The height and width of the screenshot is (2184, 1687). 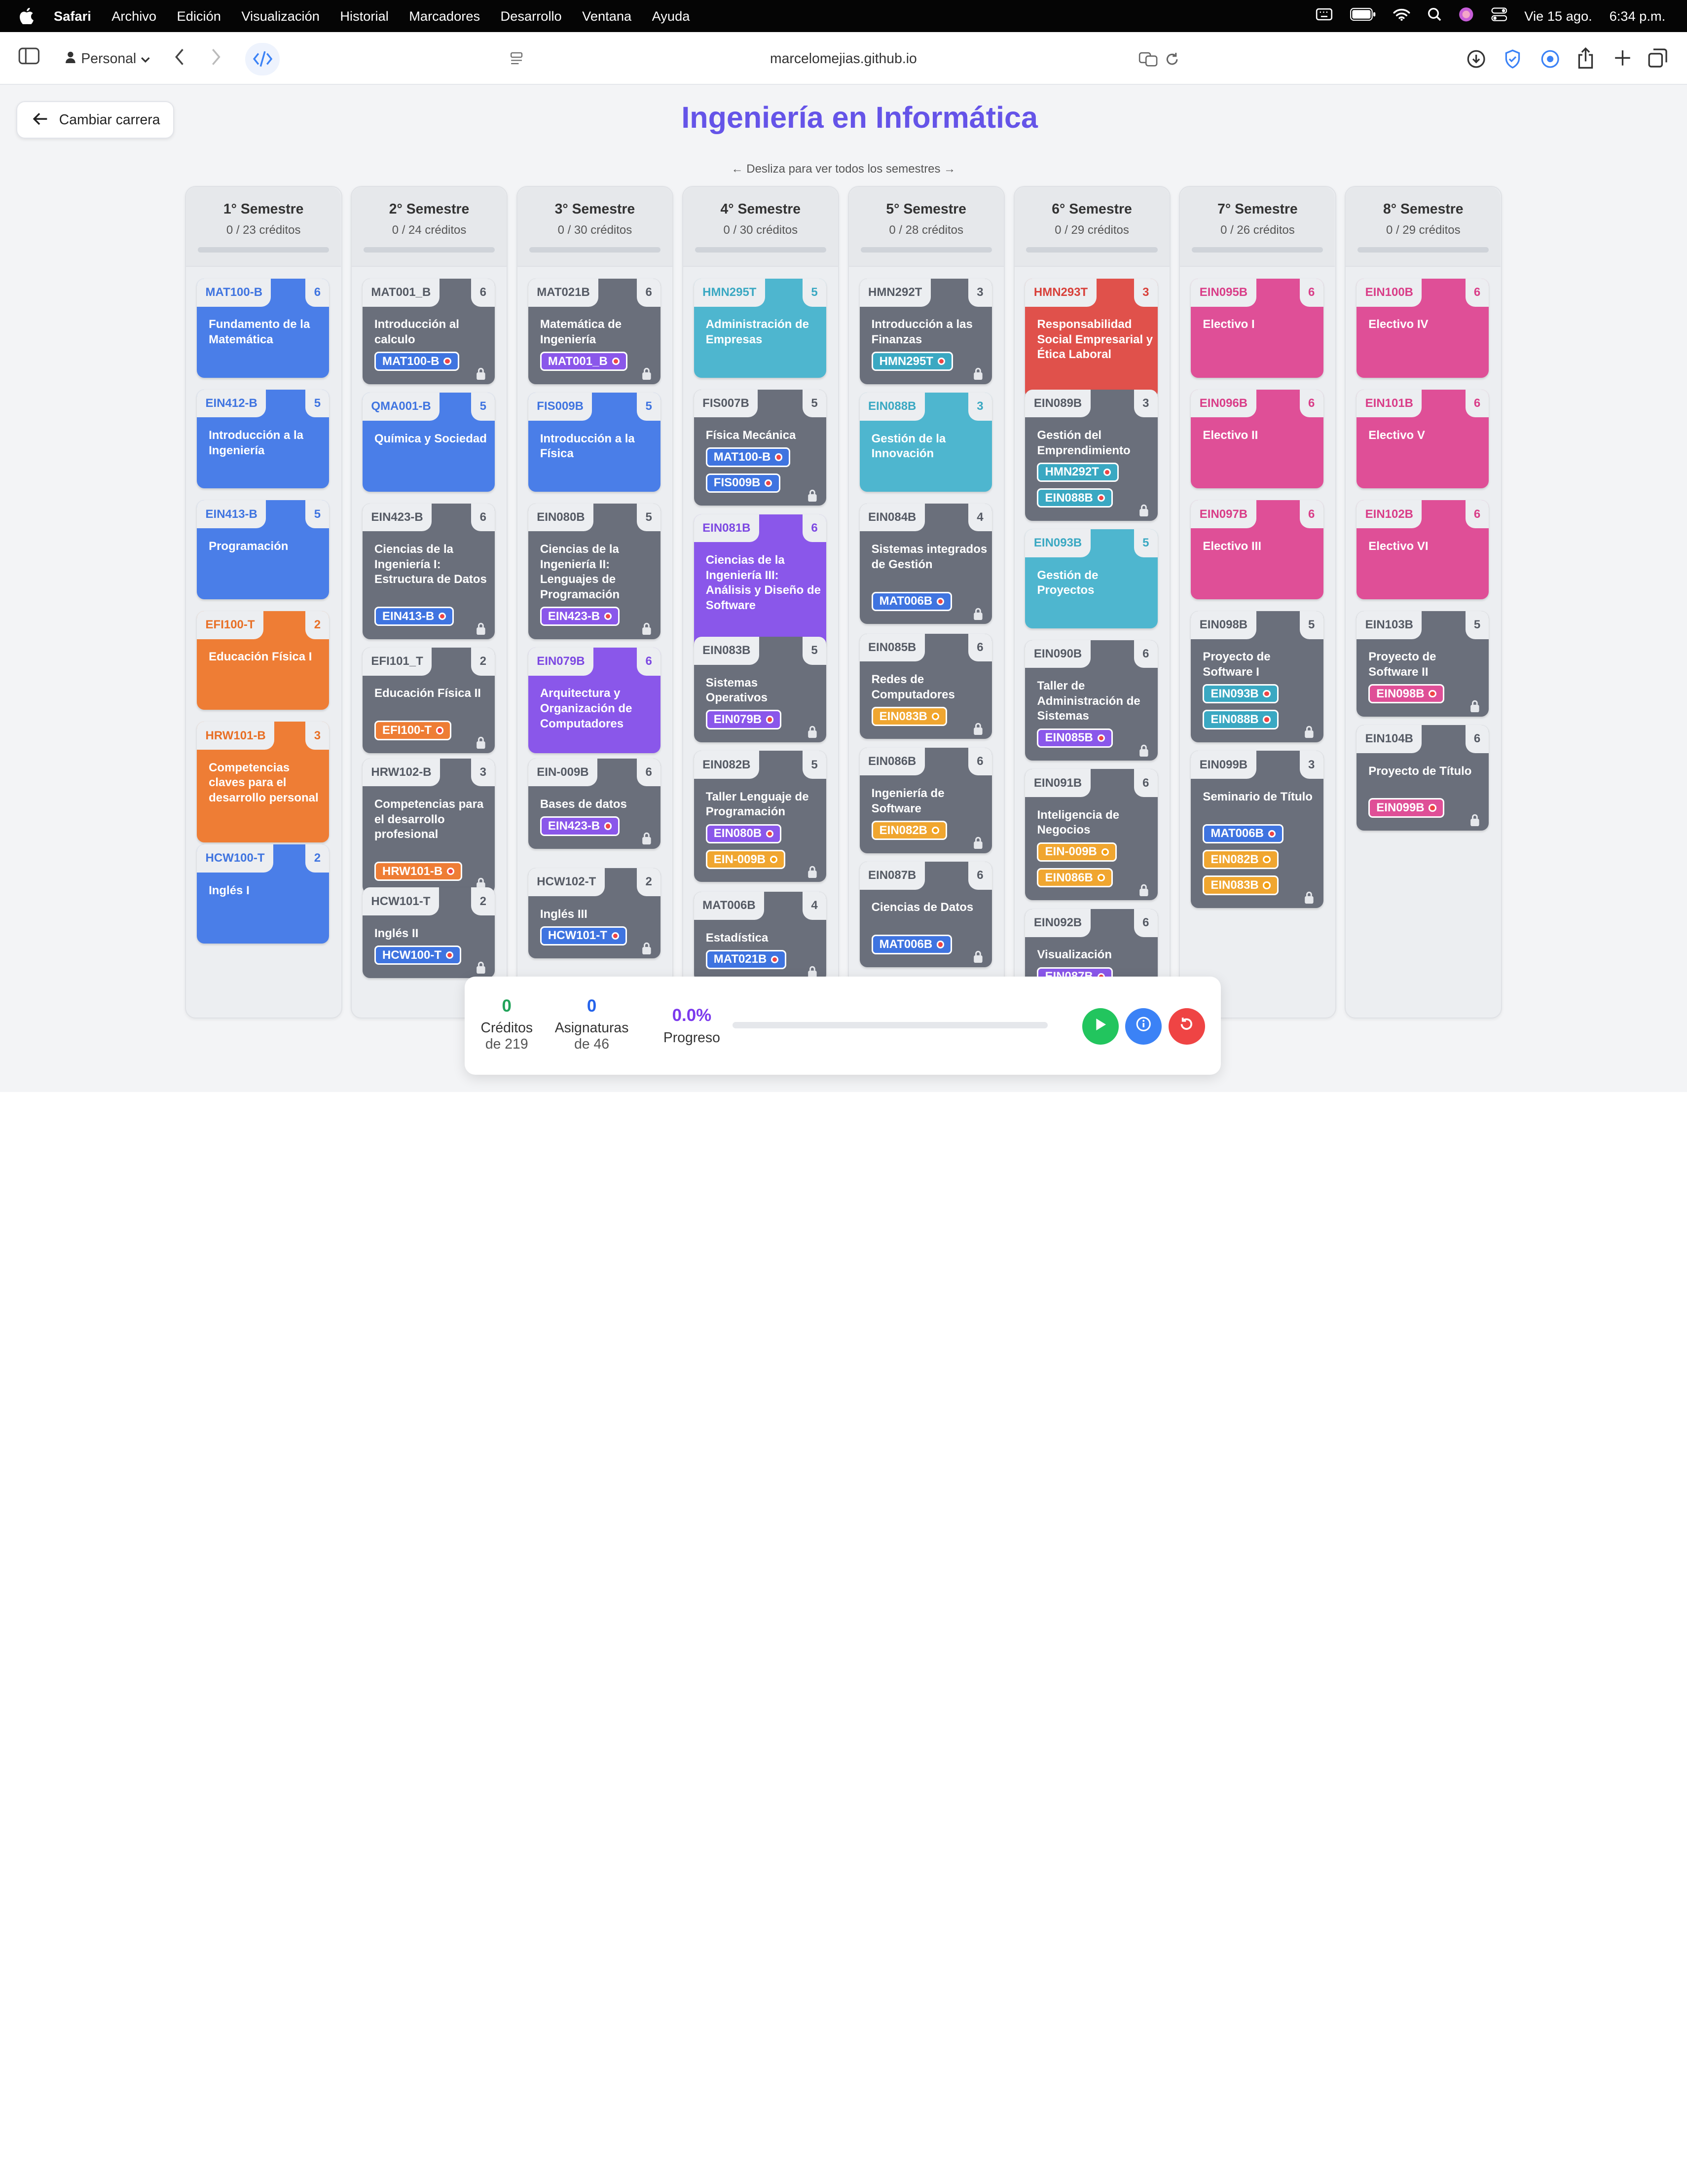 What do you see at coordinates (429, 230) in the screenshot?
I see `semester-credits: 0 / 24 créditos` at bounding box center [429, 230].